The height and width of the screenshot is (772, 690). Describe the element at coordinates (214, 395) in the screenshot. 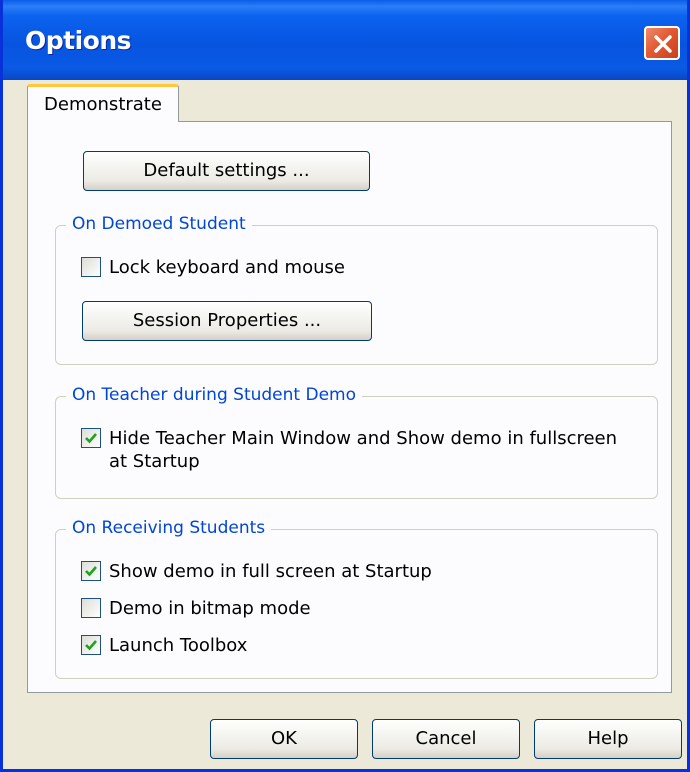

I see `group-teacher-title: On Teacher during Student Demo` at that location.